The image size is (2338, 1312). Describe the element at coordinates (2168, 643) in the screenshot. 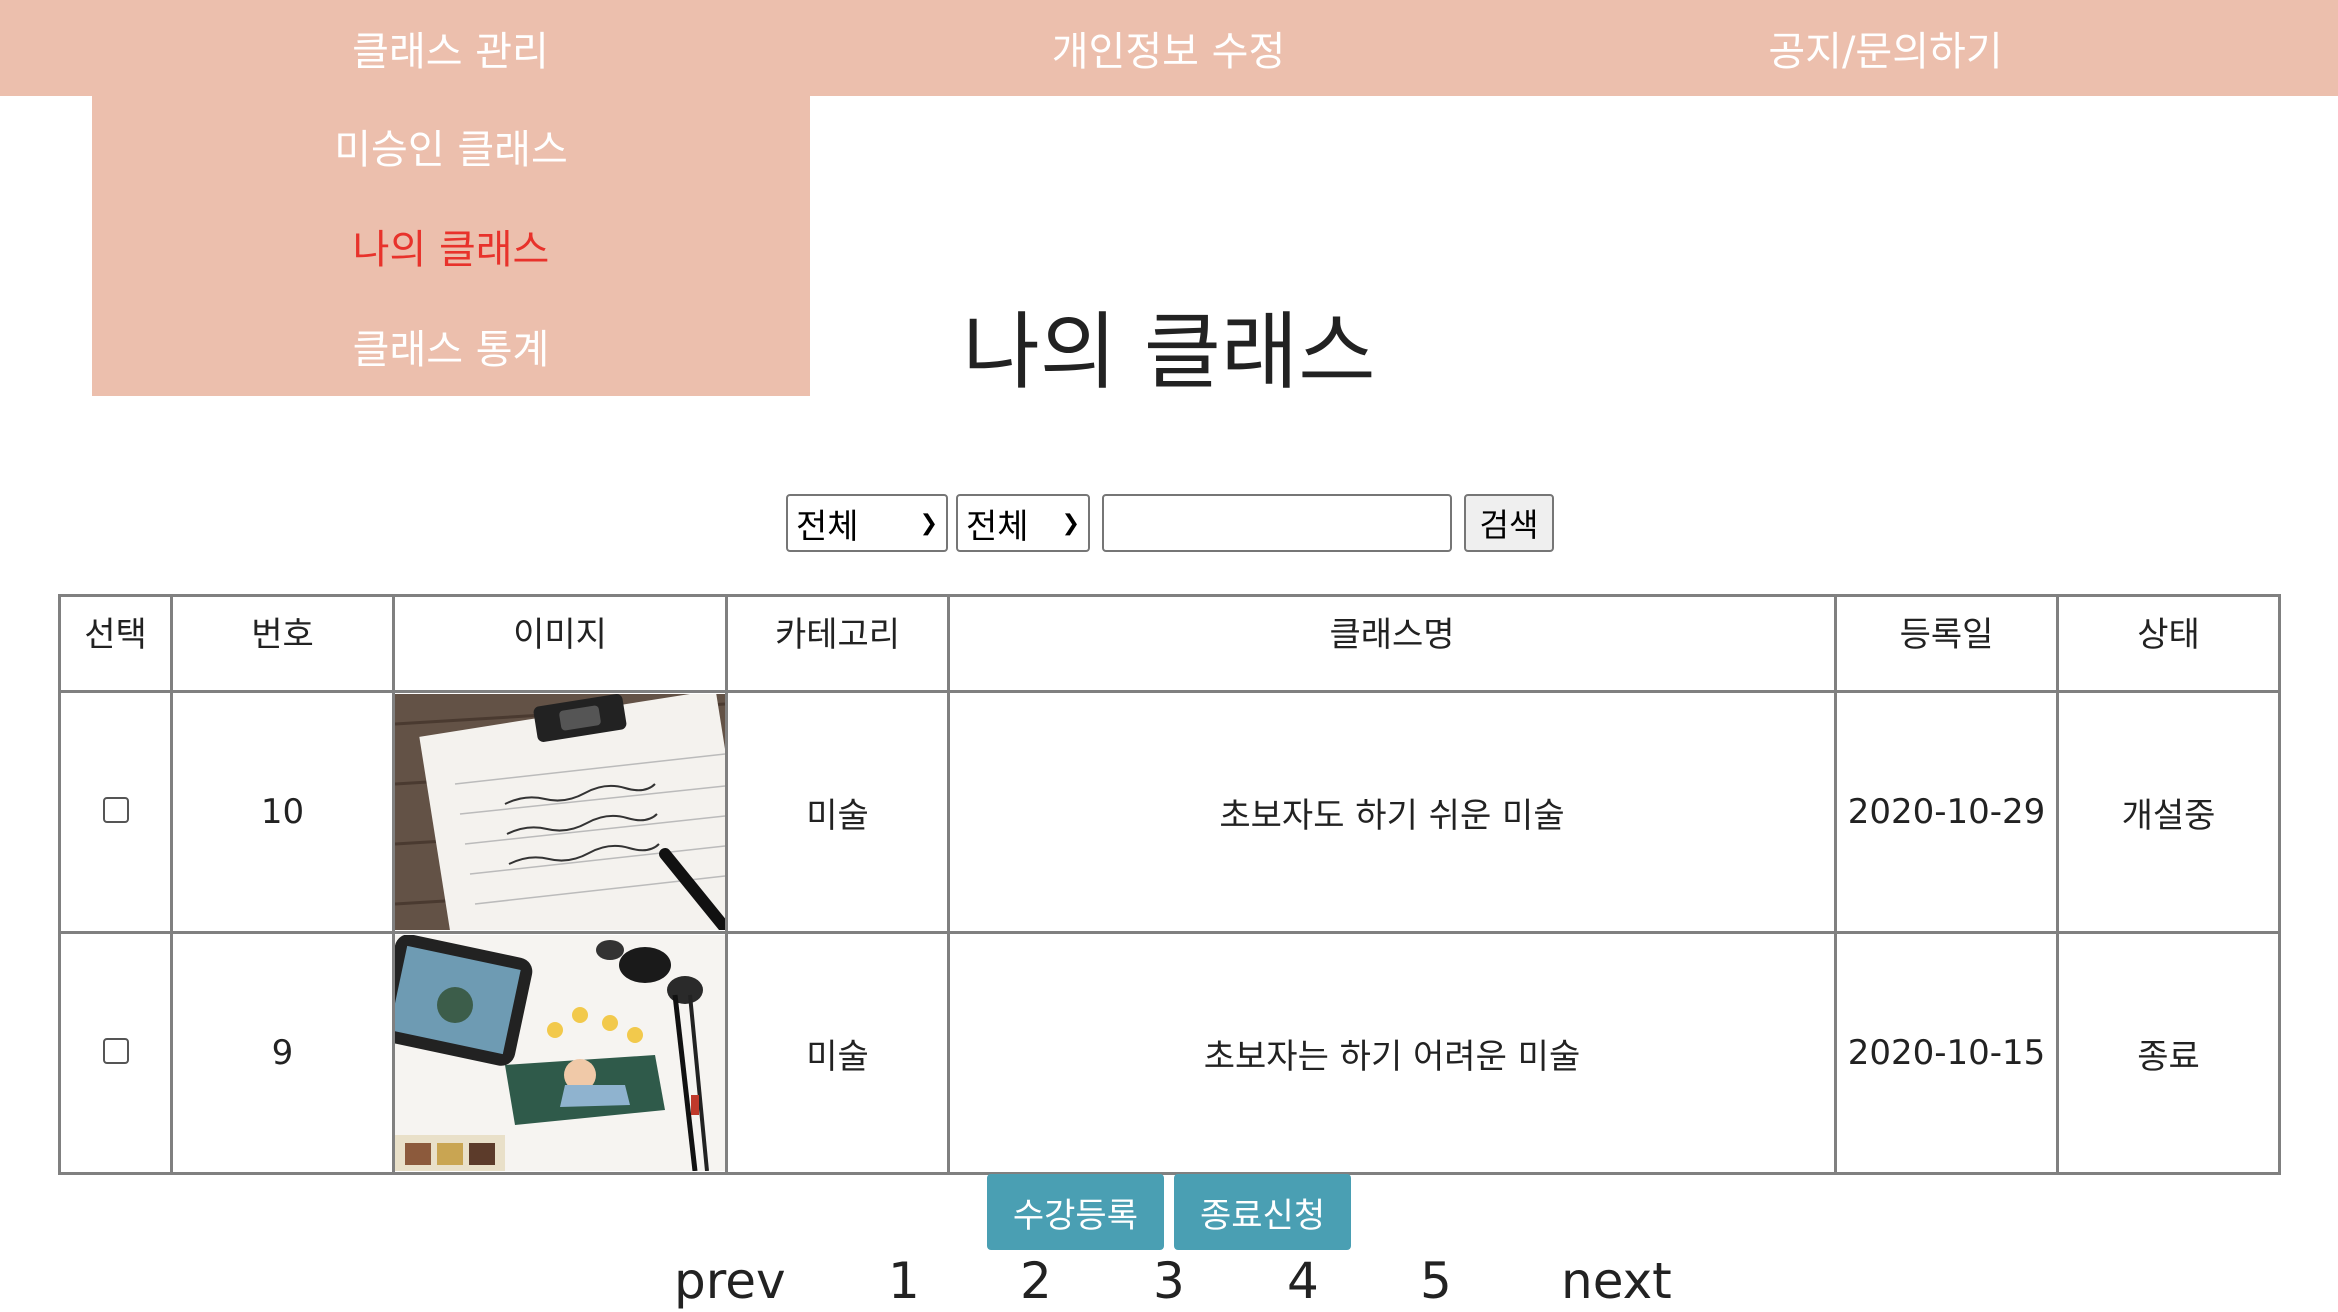

I see `header-status: 상태` at that location.